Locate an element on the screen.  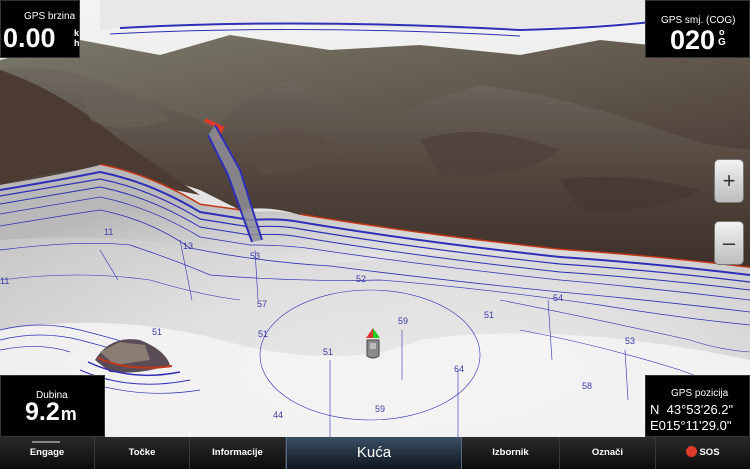
engage-button: Engage is located at coordinates (47, 453).